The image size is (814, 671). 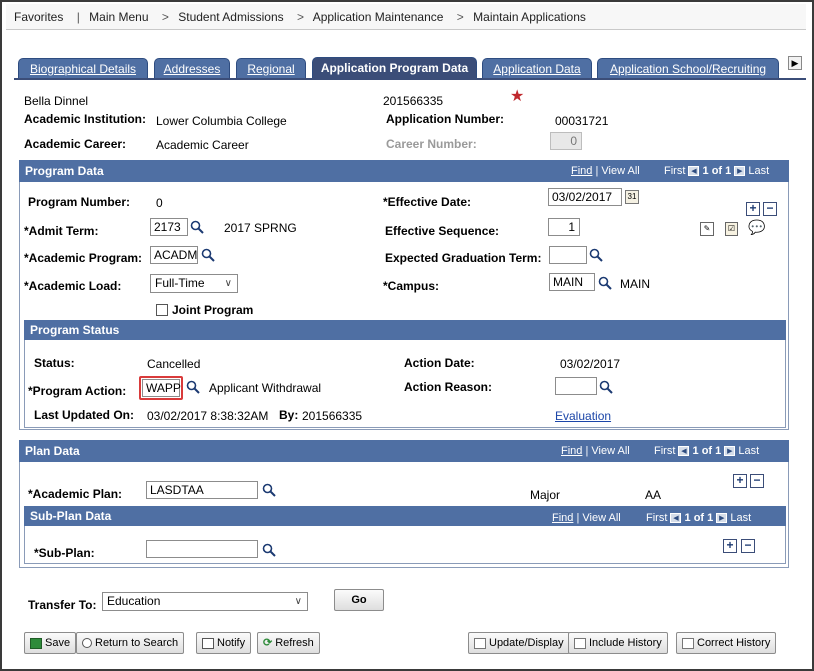 What do you see at coordinates (583, 416) in the screenshot?
I see `evaluation-link: Evaluation` at bounding box center [583, 416].